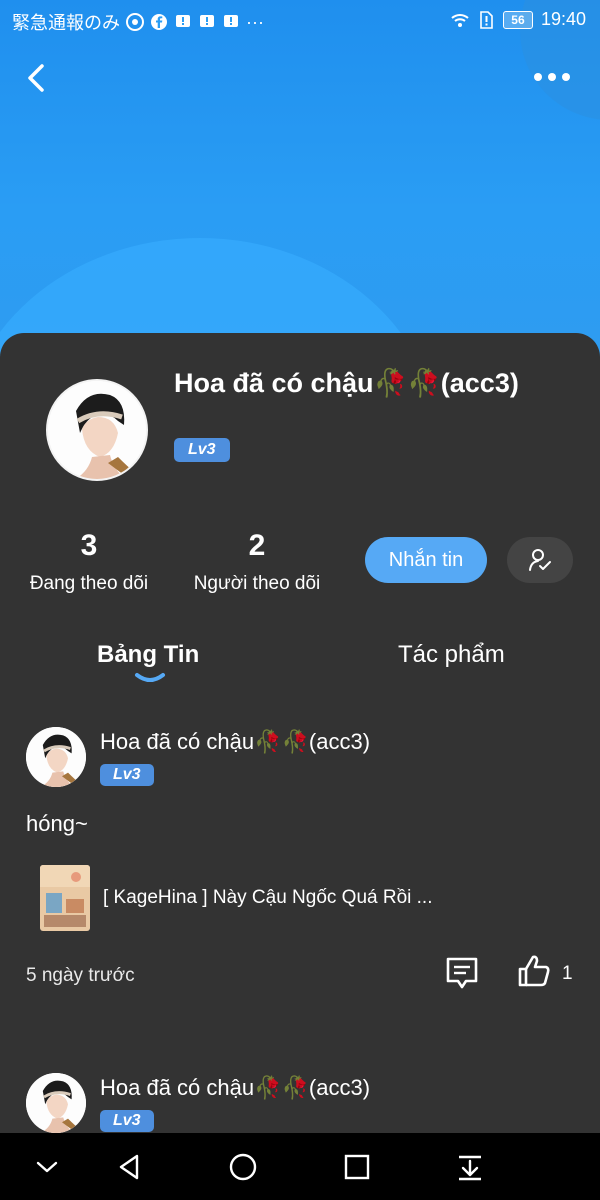  I want to click on profile-avatar, so click(97, 430).